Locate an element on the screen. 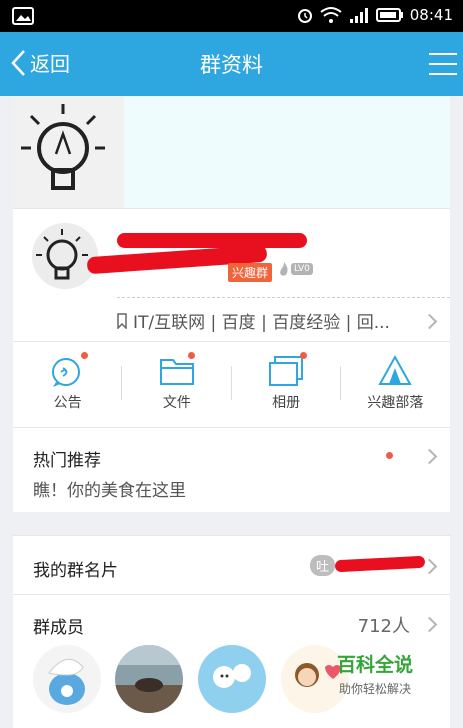  battery-icon is located at coordinates (389, 15).